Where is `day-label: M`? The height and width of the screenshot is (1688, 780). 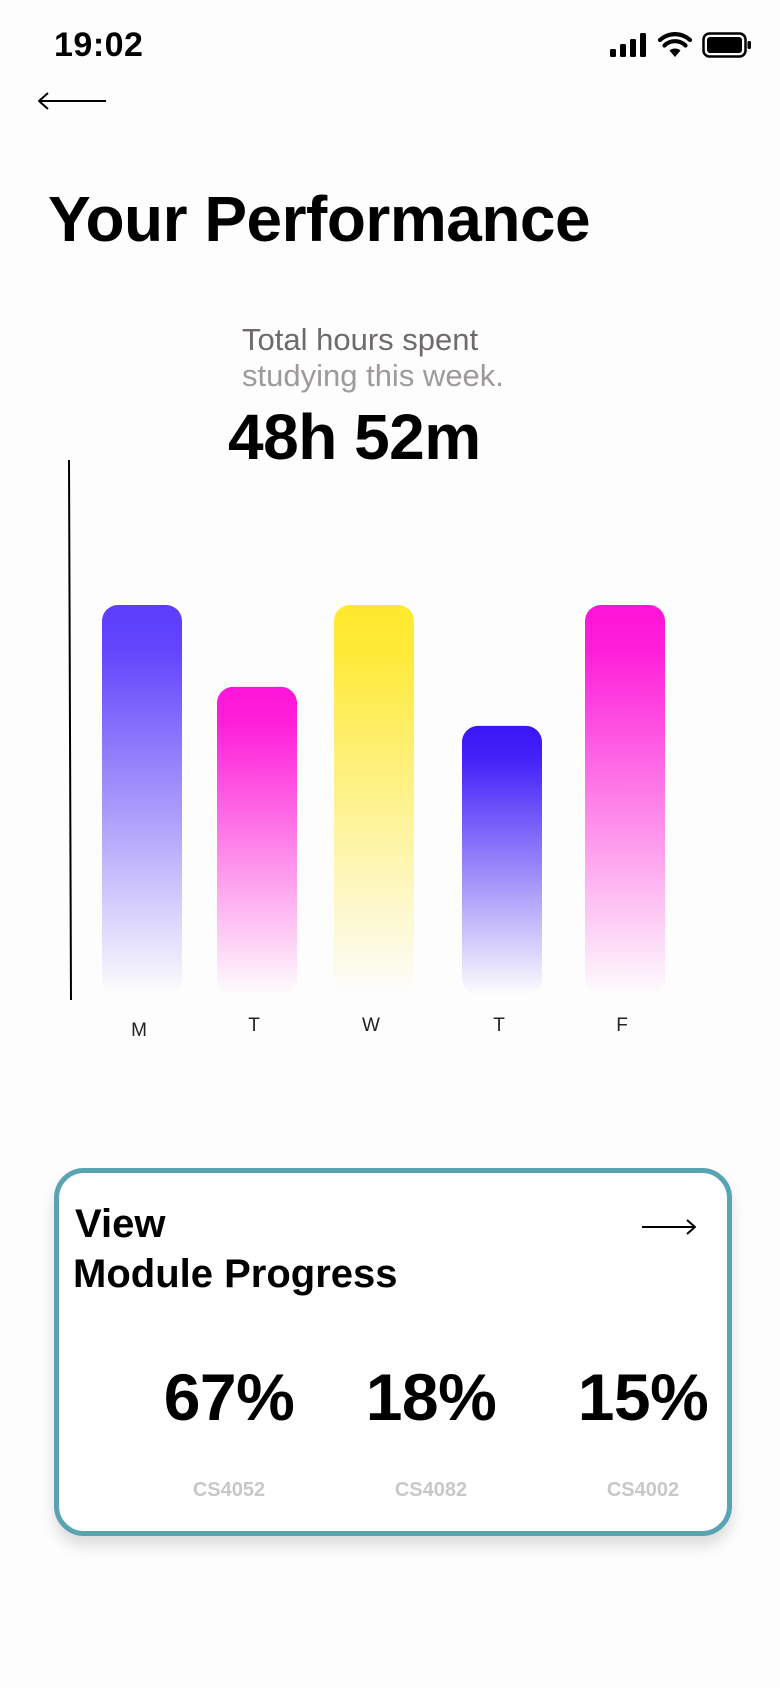
day-label: M is located at coordinates (139, 1030).